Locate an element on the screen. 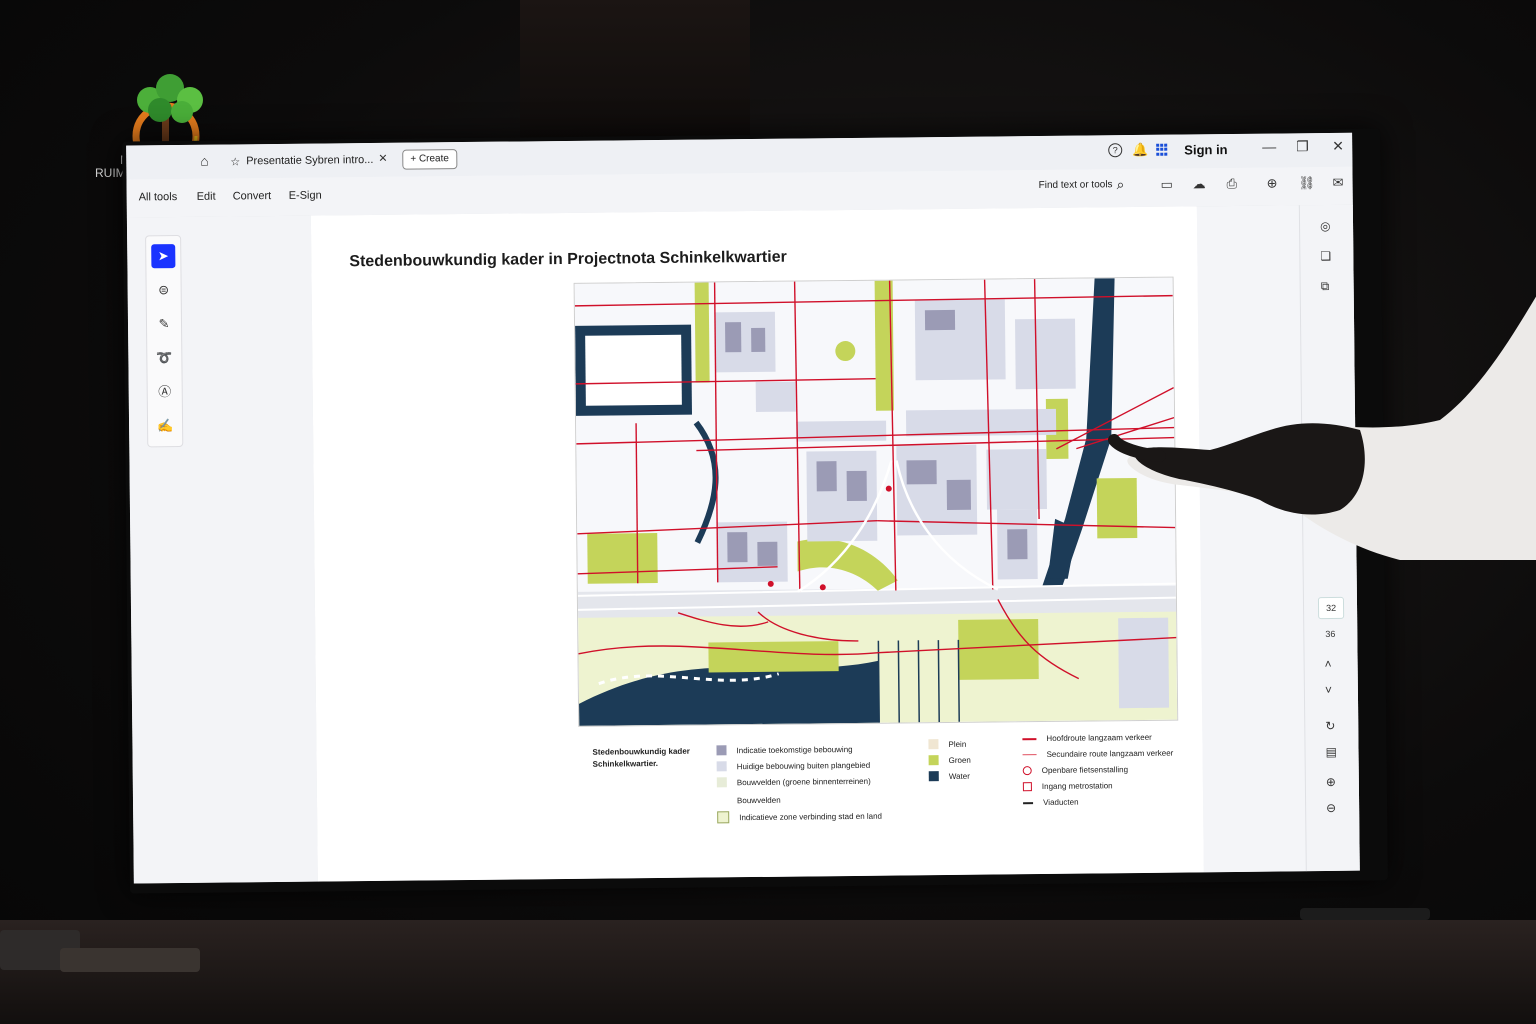 This screenshot has height=1024, width=1536. legend-label: Plein is located at coordinates (957, 744).